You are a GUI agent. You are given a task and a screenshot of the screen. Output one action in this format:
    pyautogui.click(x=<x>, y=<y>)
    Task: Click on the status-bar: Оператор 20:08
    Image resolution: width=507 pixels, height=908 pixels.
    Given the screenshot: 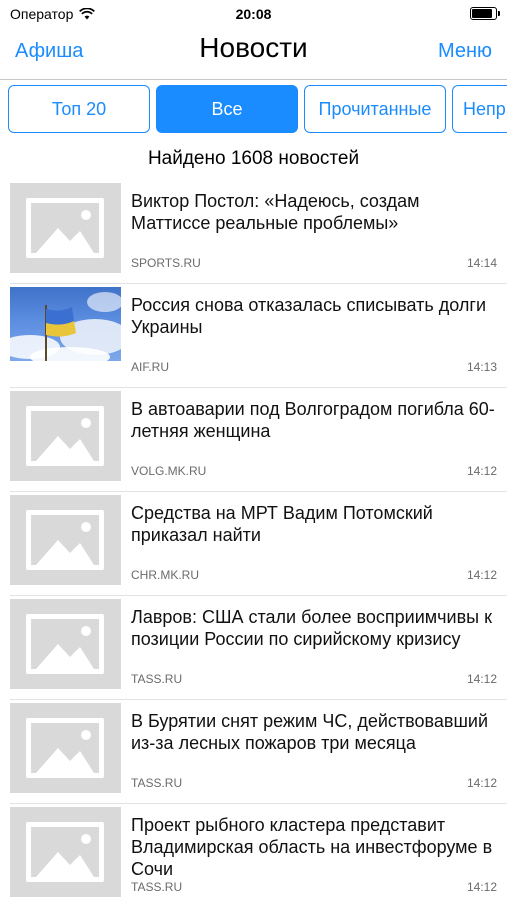 What is the action you would take?
    pyautogui.click(x=253, y=14)
    